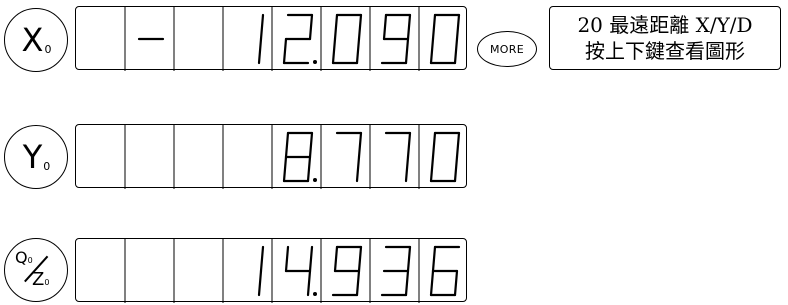  Describe the element at coordinates (665, 51) in the screenshot. I see `info-line-2: 按上下鍵查看圖形` at that location.